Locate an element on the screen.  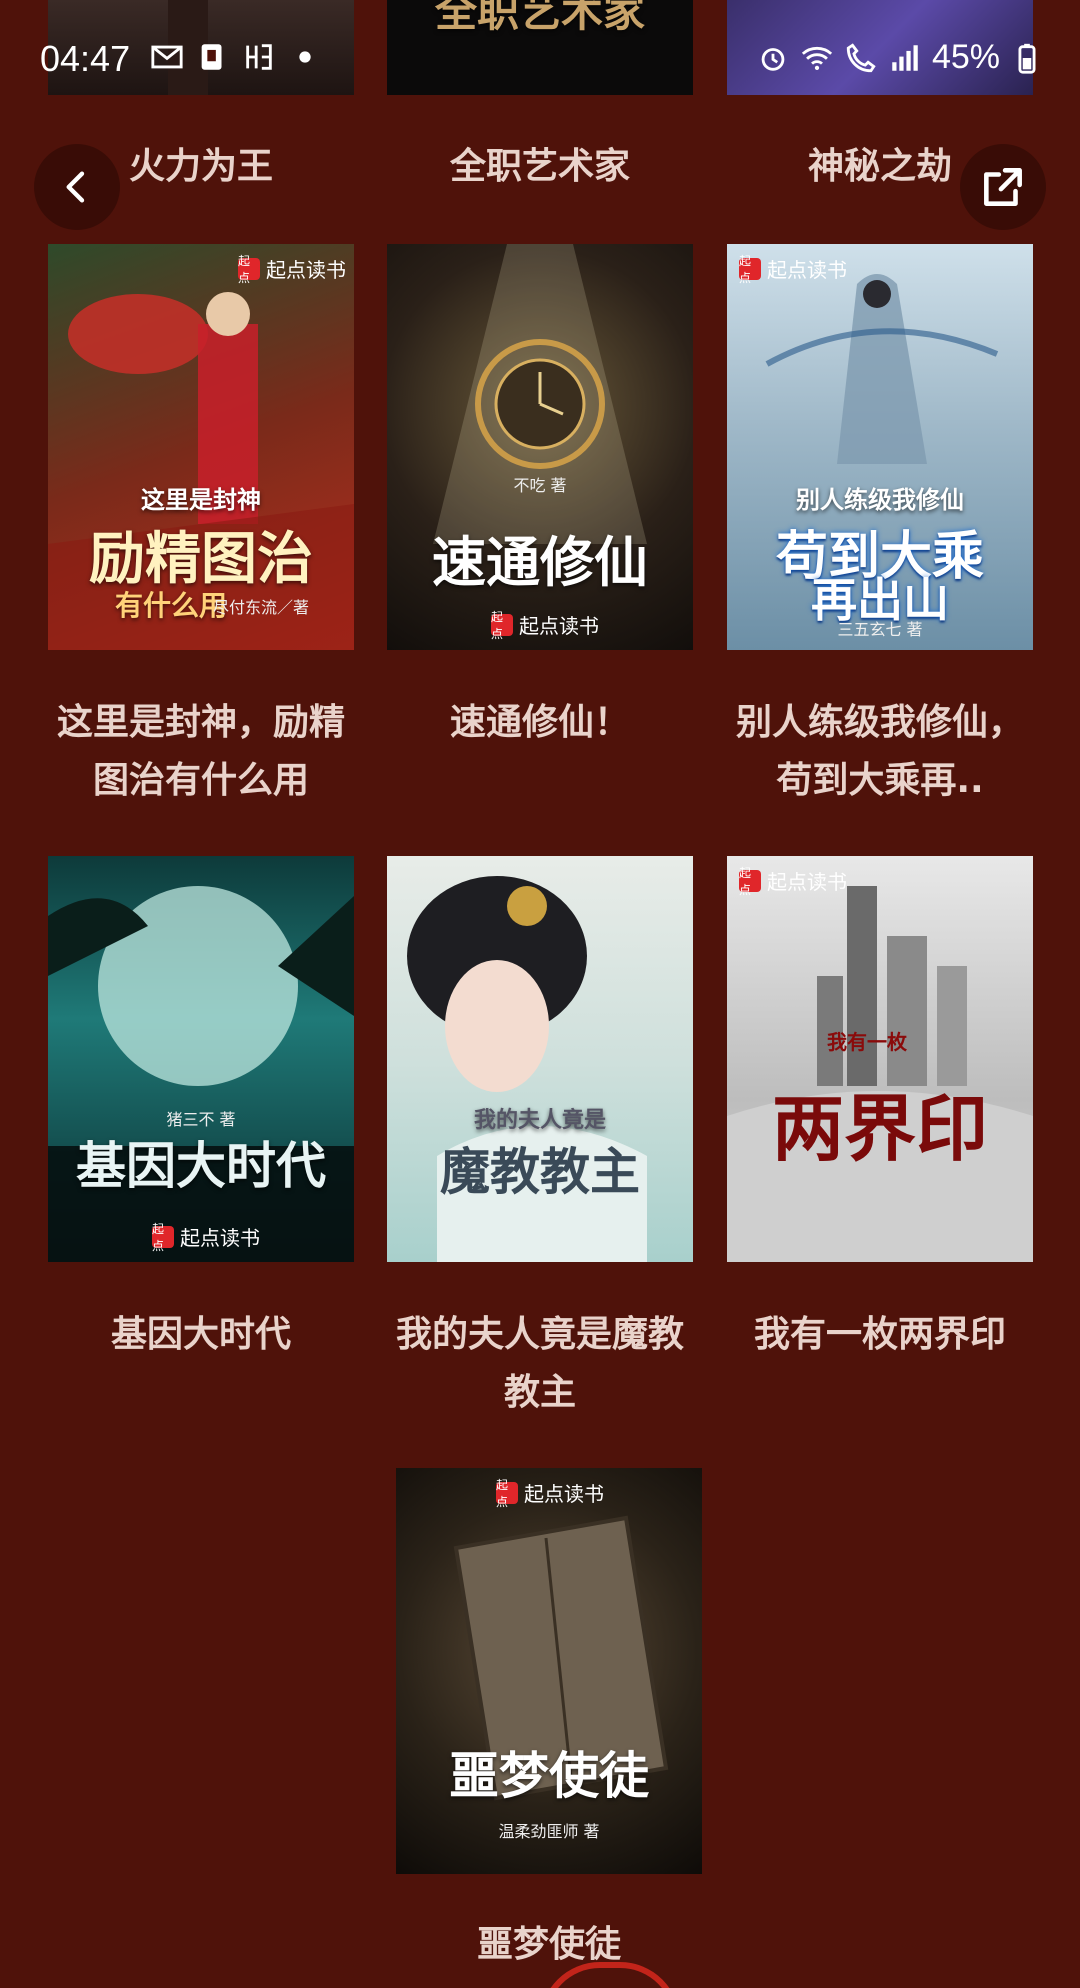
chevron-left-icon is located at coordinates (75, 187).